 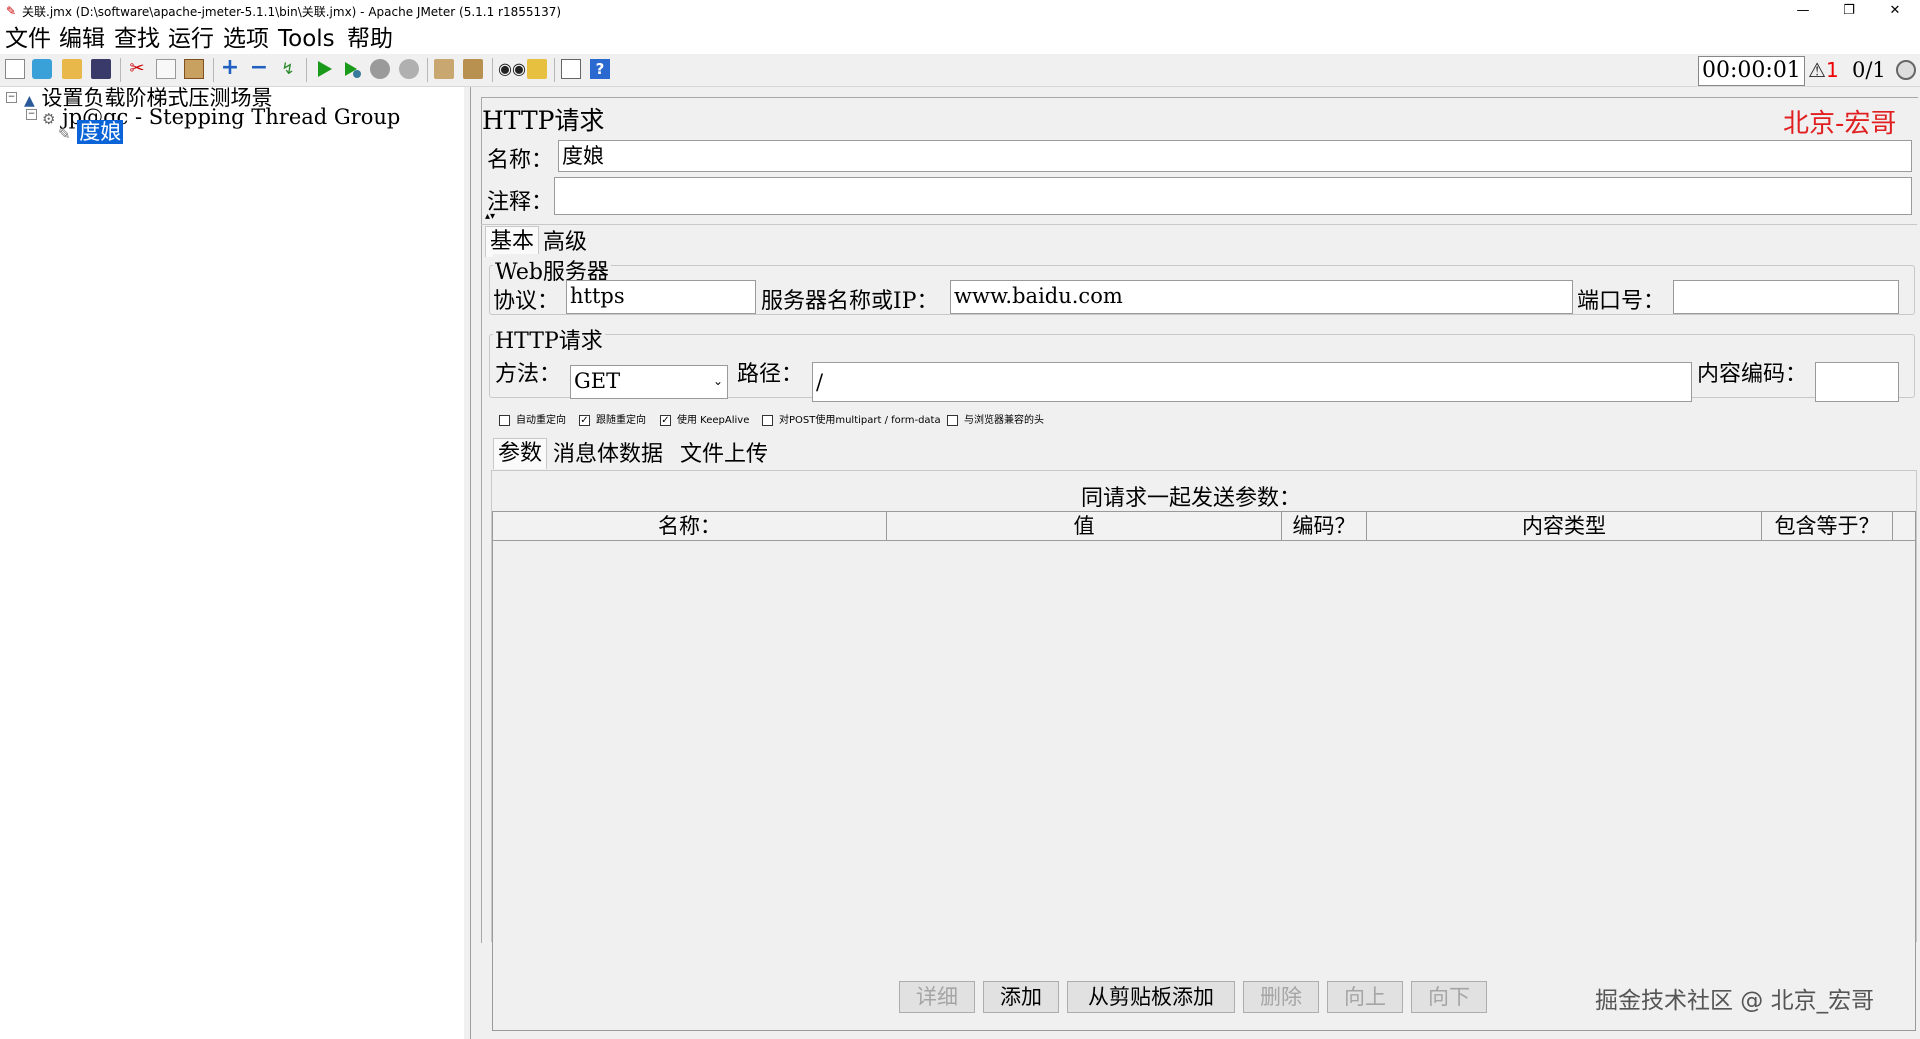 I want to click on help-icon: ?, so click(x=600, y=69).